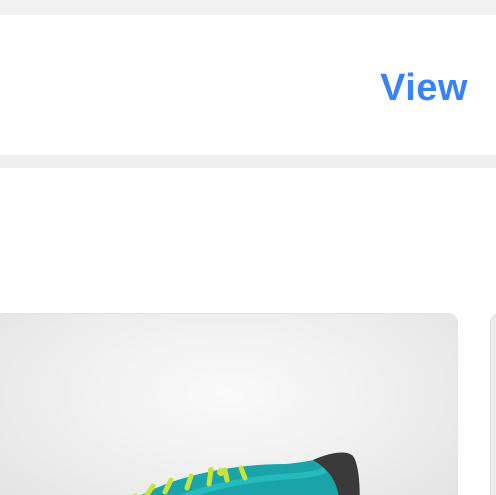 This screenshot has width=496, height=495. Describe the element at coordinates (248, 7) in the screenshot. I see `top-divider` at that location.